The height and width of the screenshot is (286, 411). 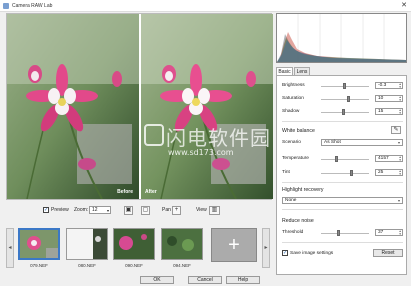 I want to click on saturation-value: 10, so click(x=381, y=98).